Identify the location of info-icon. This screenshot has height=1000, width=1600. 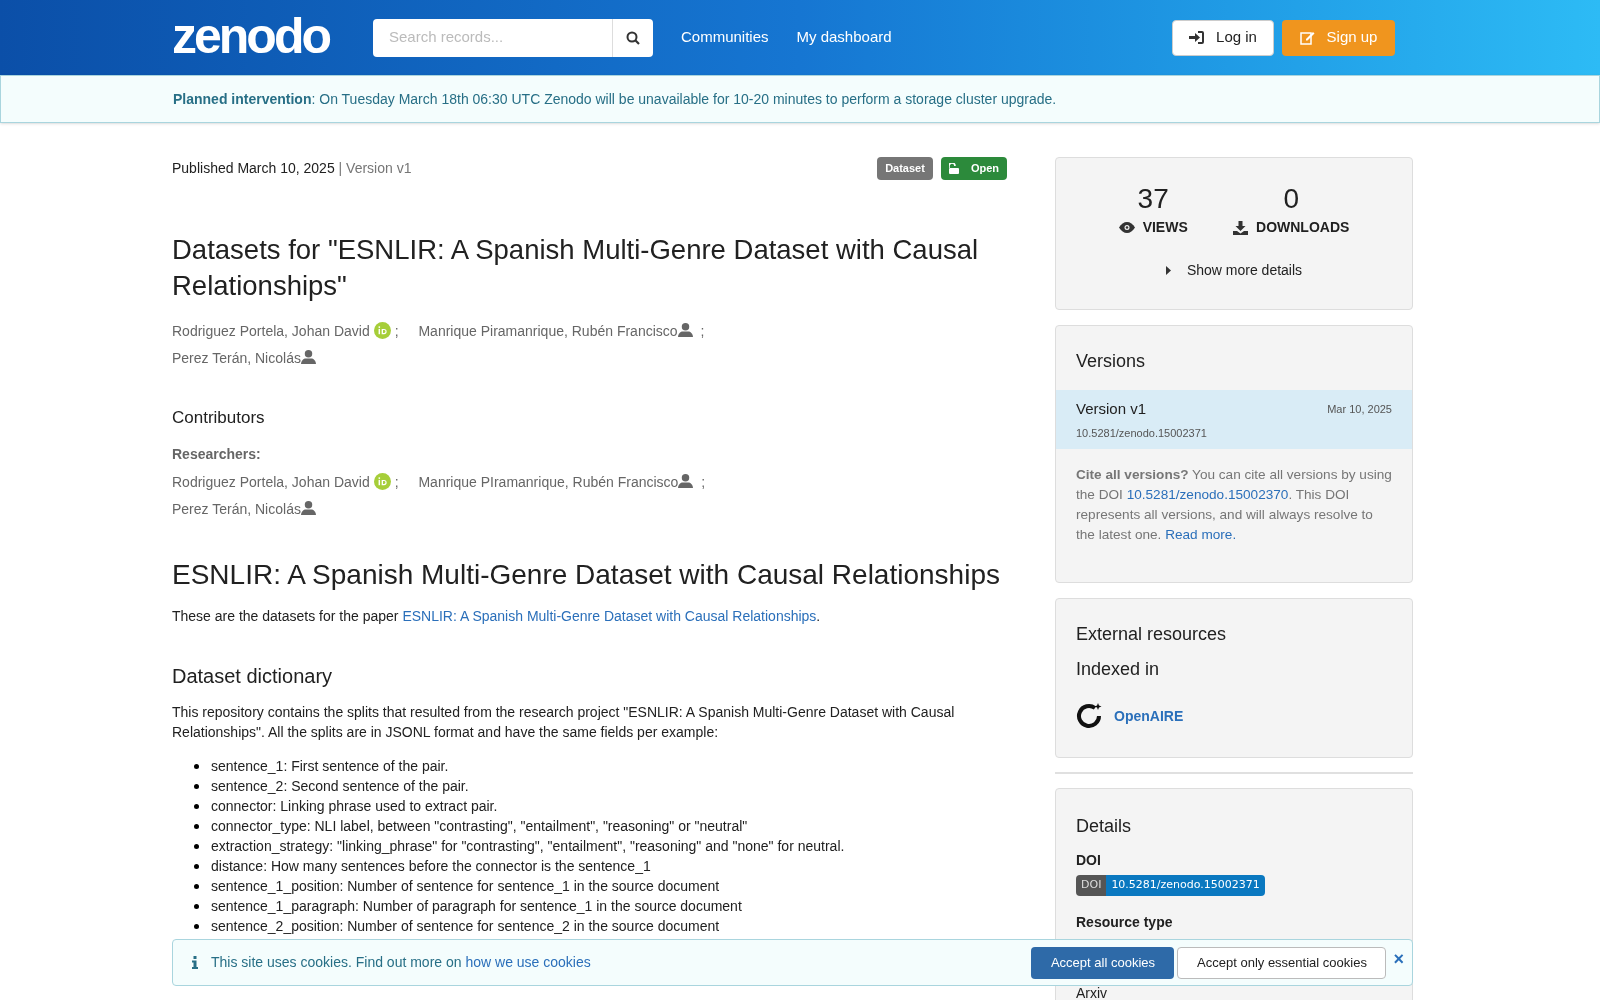
(195, 962).